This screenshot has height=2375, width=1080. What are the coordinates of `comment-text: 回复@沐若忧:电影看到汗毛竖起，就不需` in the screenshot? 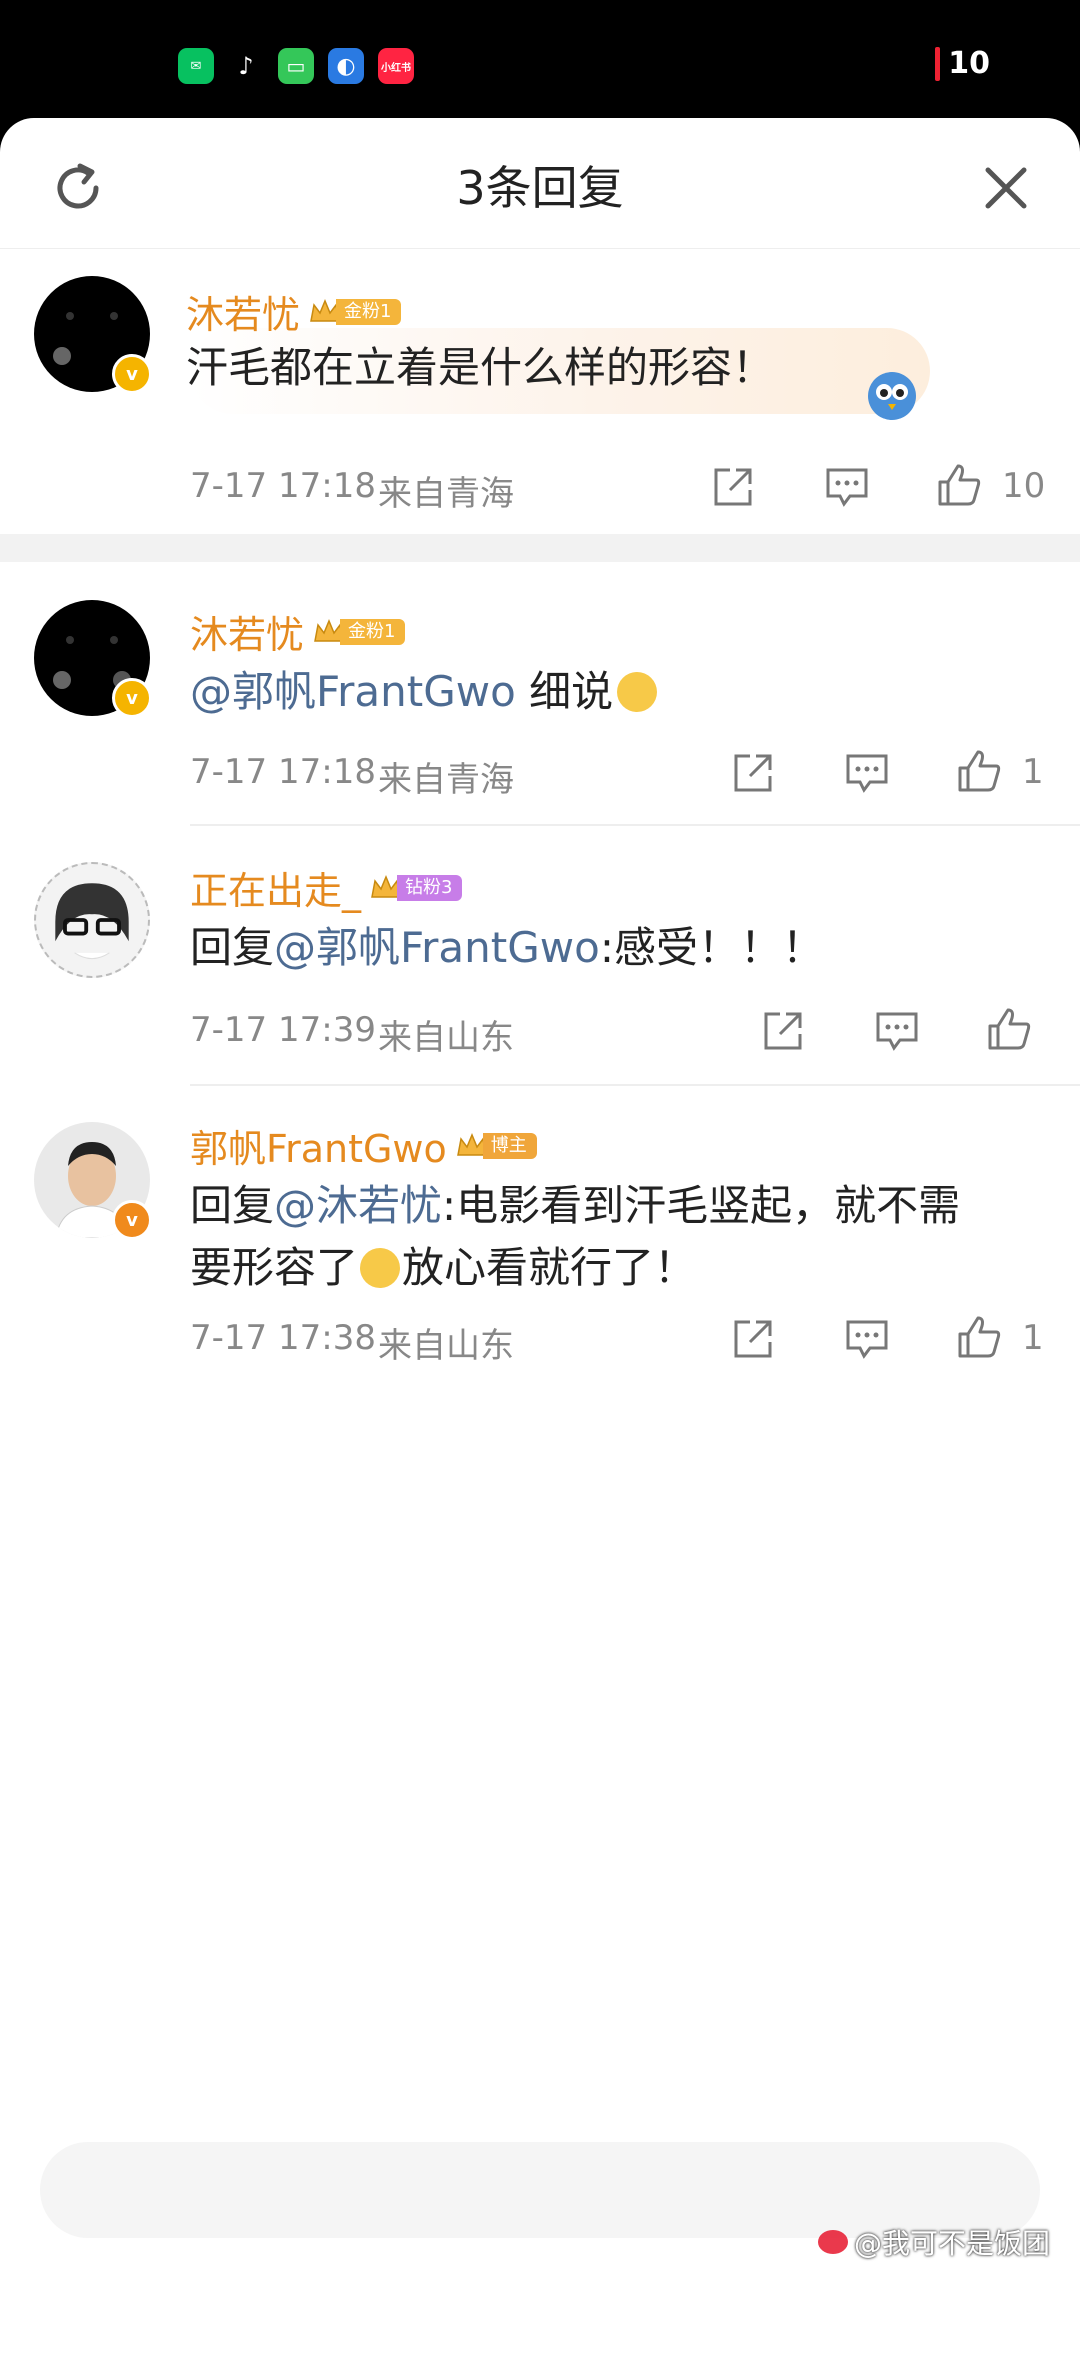 It's located at (575, 1206).